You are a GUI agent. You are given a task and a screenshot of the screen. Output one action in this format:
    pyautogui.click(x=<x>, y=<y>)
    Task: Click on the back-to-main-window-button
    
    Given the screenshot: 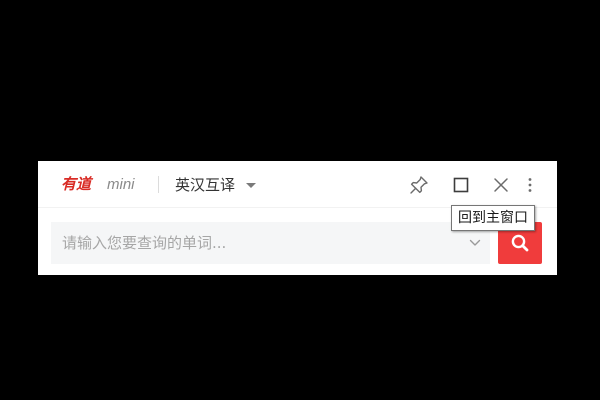 What is the action you would take?
    pyautogui.click(x=461, y=185)
    